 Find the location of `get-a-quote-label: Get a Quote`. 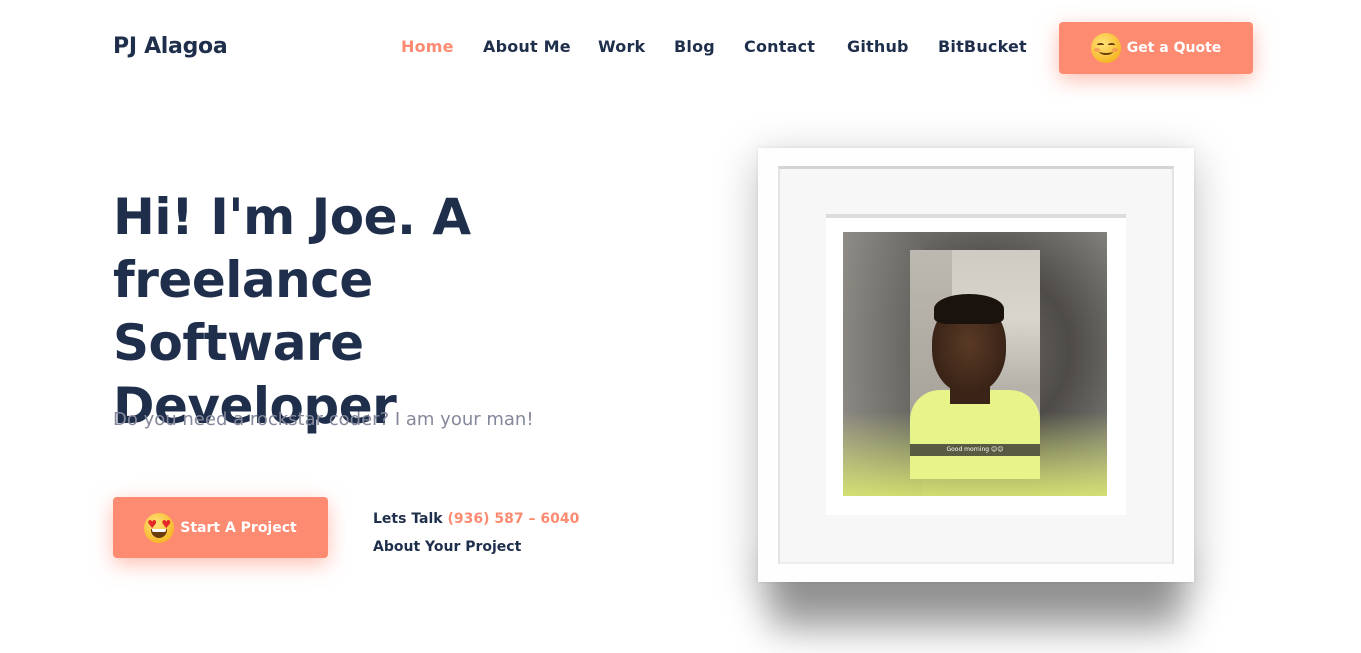

get-a-quote-label: Get a Quote is located at coordinates (1174, 48).